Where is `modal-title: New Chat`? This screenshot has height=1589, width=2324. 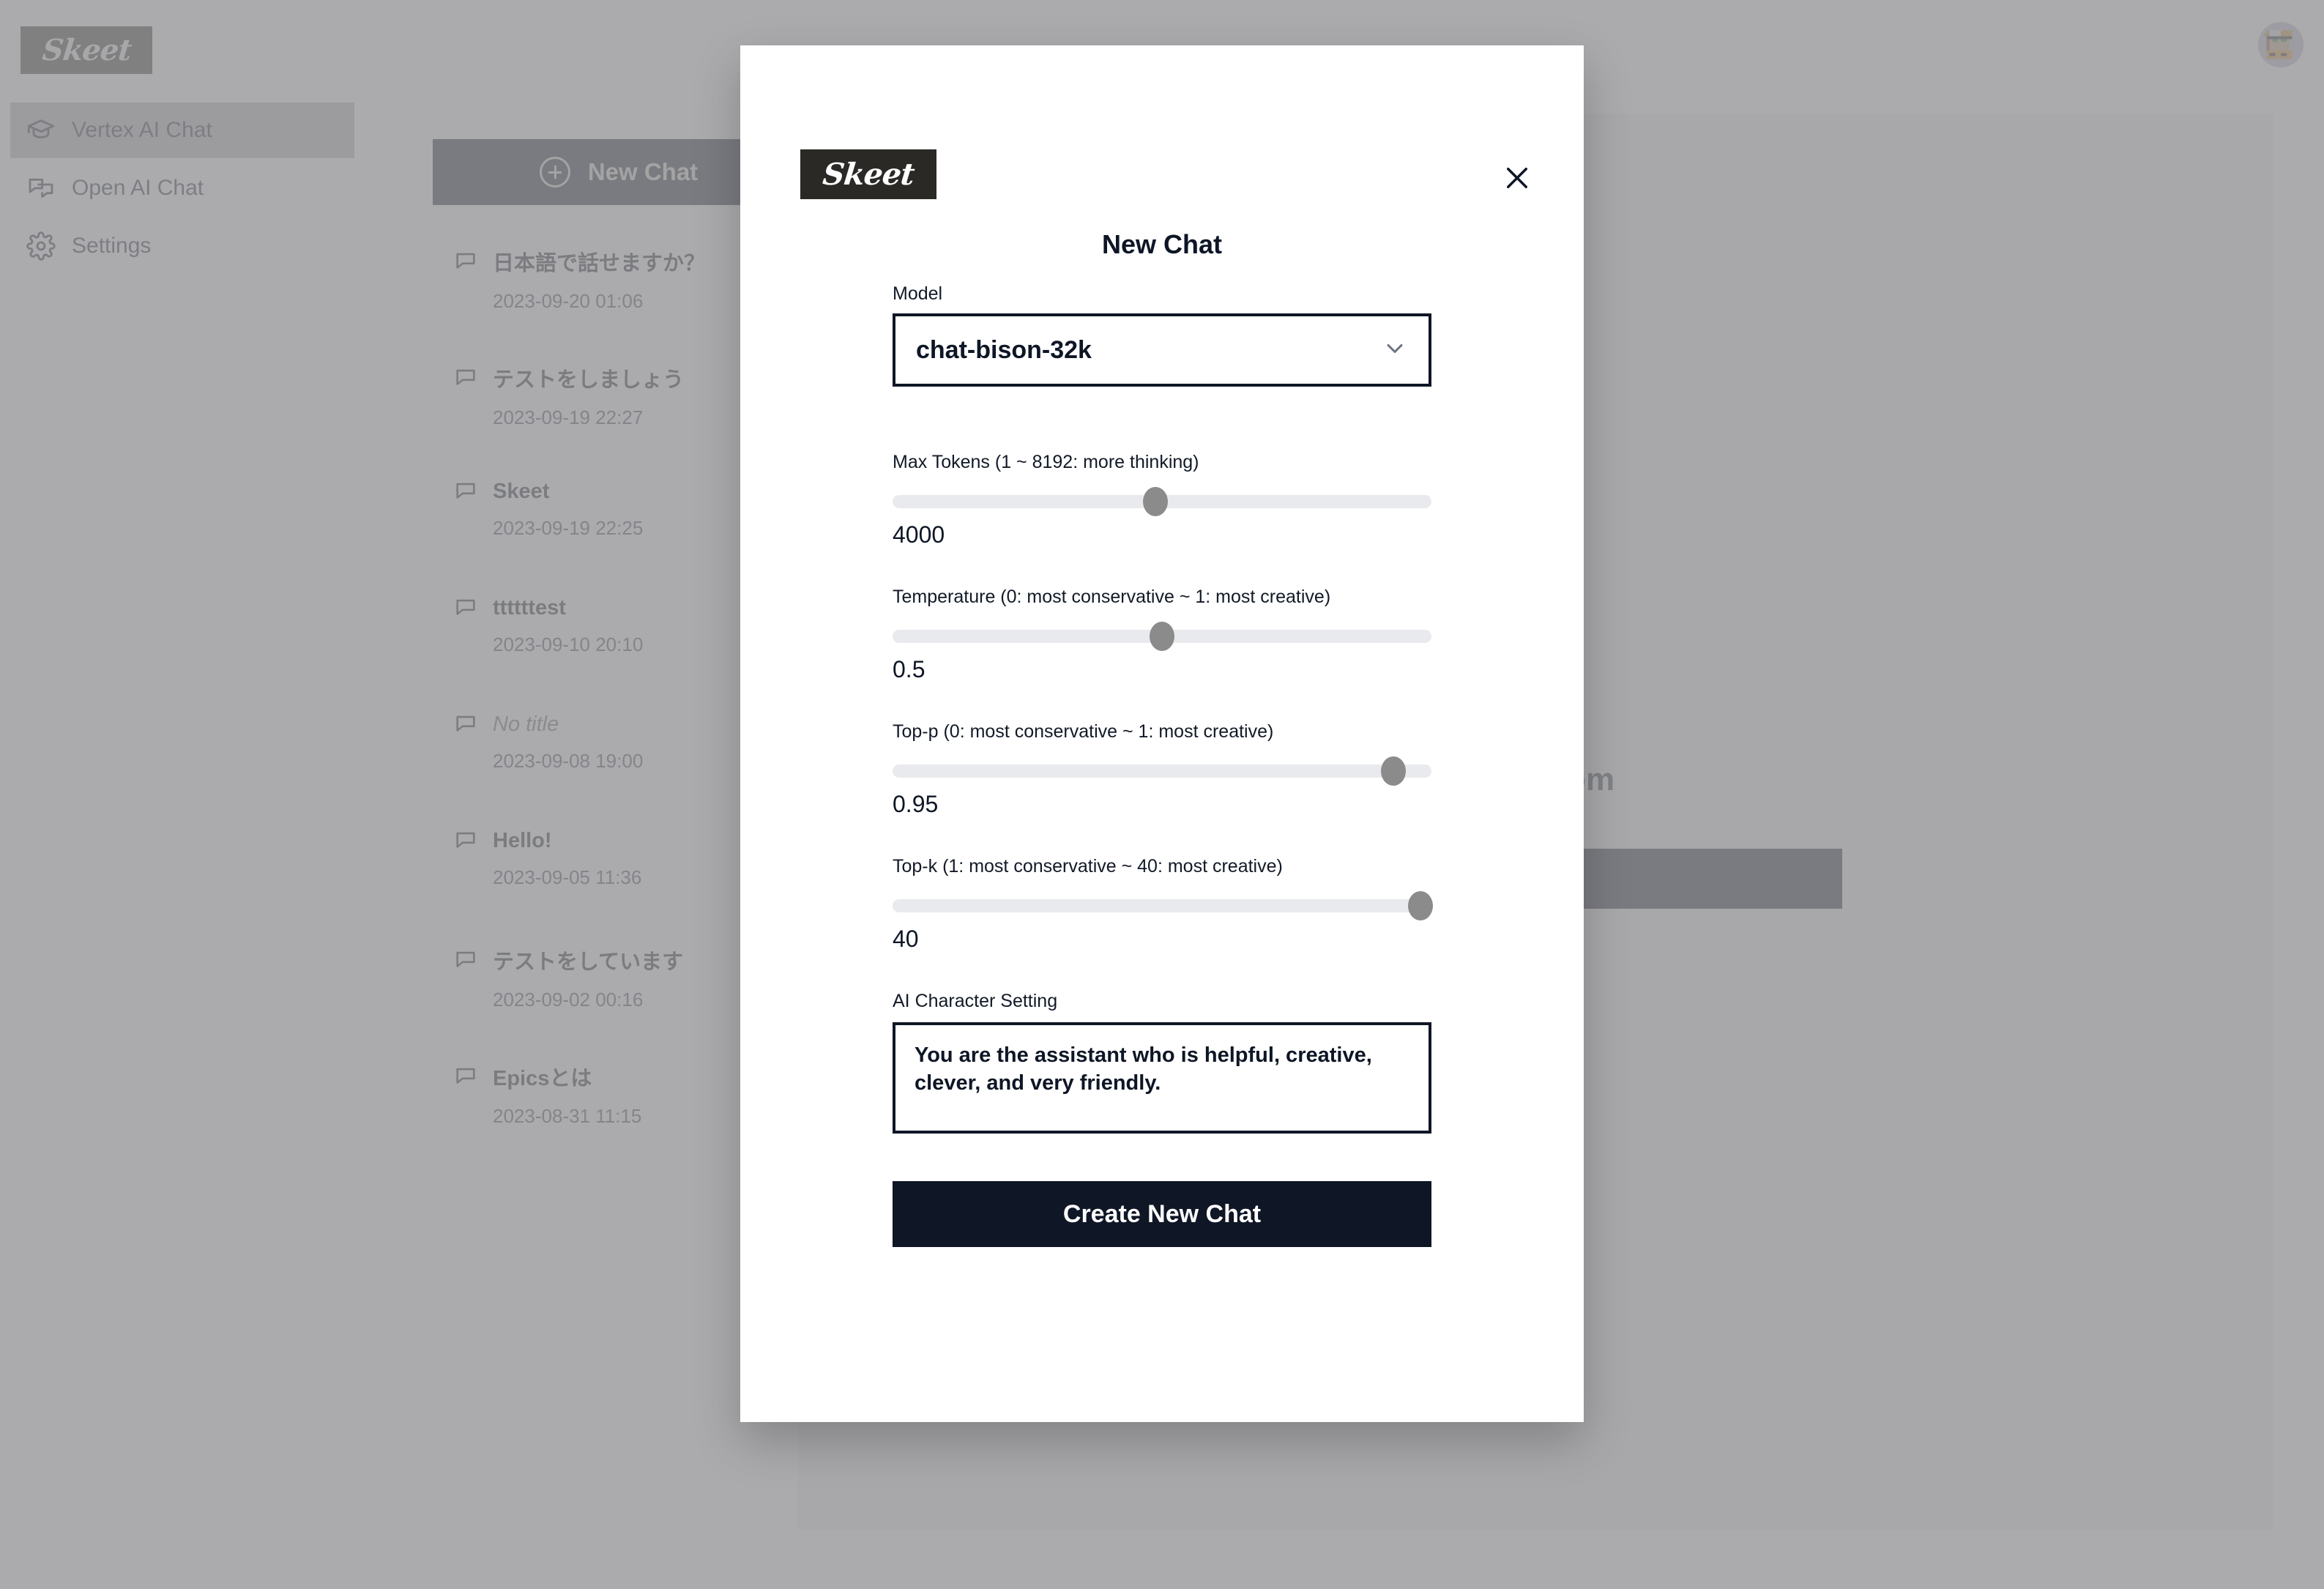
modal-title: New Chat is located at coordinates (1162, 244).